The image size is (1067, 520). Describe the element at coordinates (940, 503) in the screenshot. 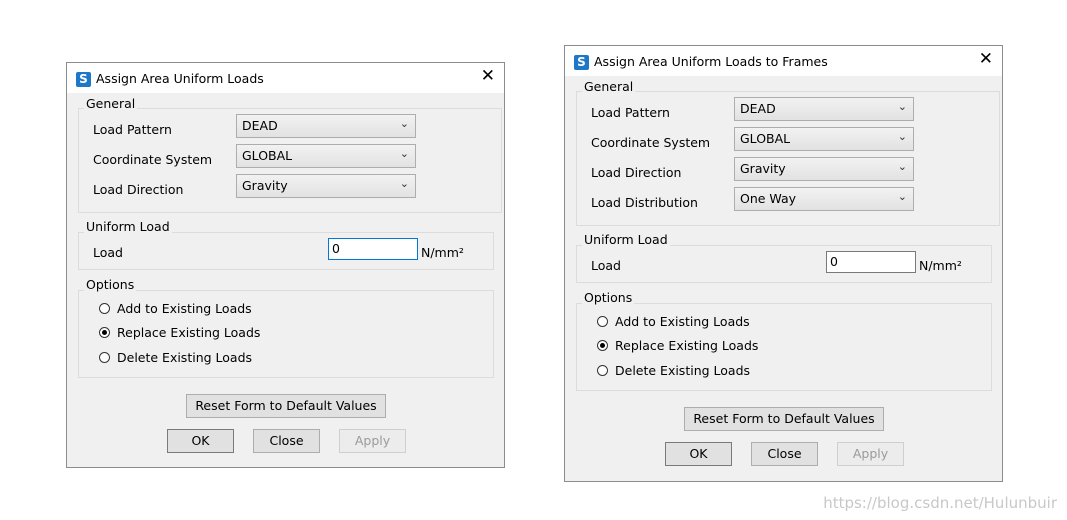

I see `watermark: https://blog.csdn.net/Hulunbuir` at that location.